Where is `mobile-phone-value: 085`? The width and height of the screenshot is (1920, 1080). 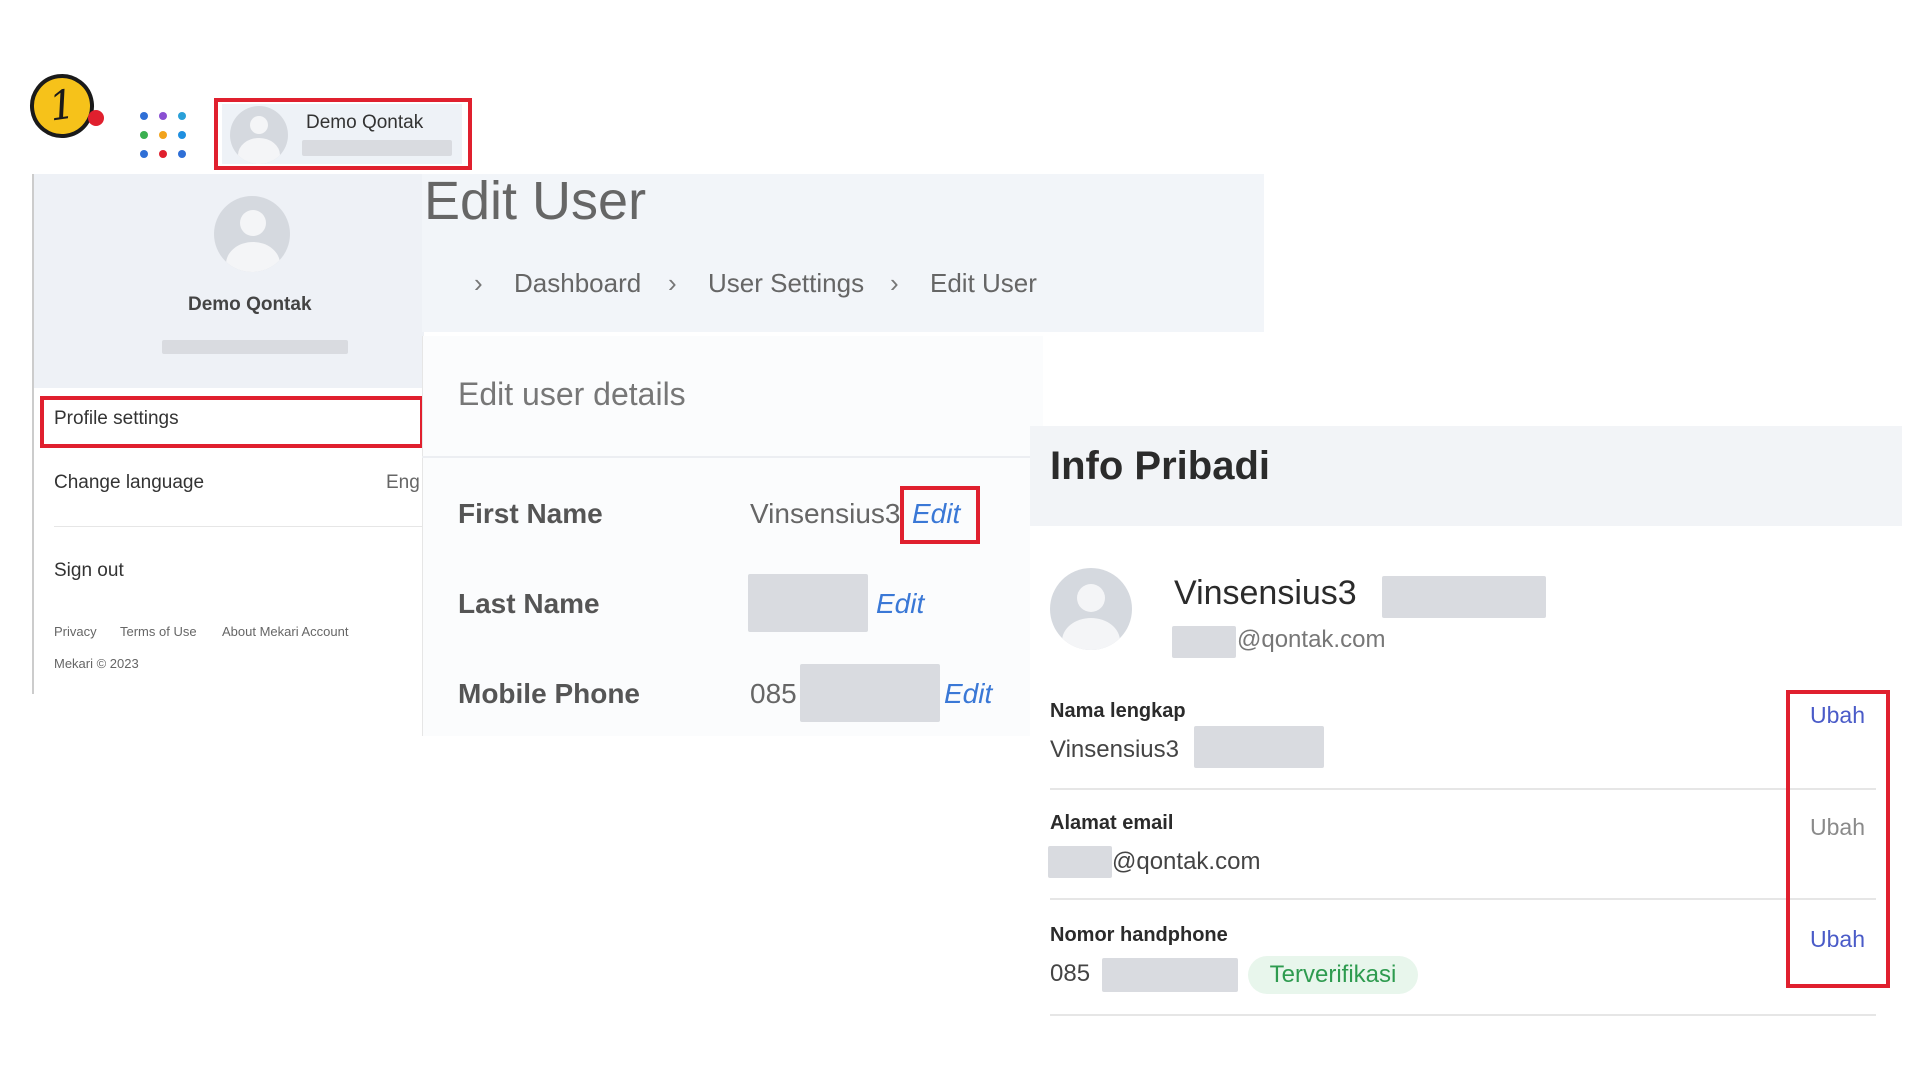 mobile-phone-value: 085 is located at coordinates (773, 693).